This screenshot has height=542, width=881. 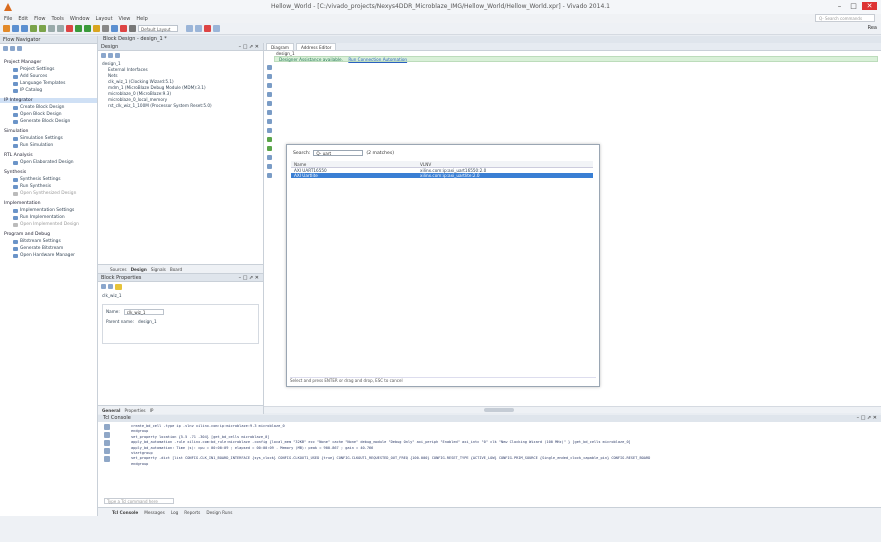 What do you see at coordinates (182, 99) in the screenshot?
I see `tree-item: microblaze_0_local_memory` at bounding box center [182, 99].